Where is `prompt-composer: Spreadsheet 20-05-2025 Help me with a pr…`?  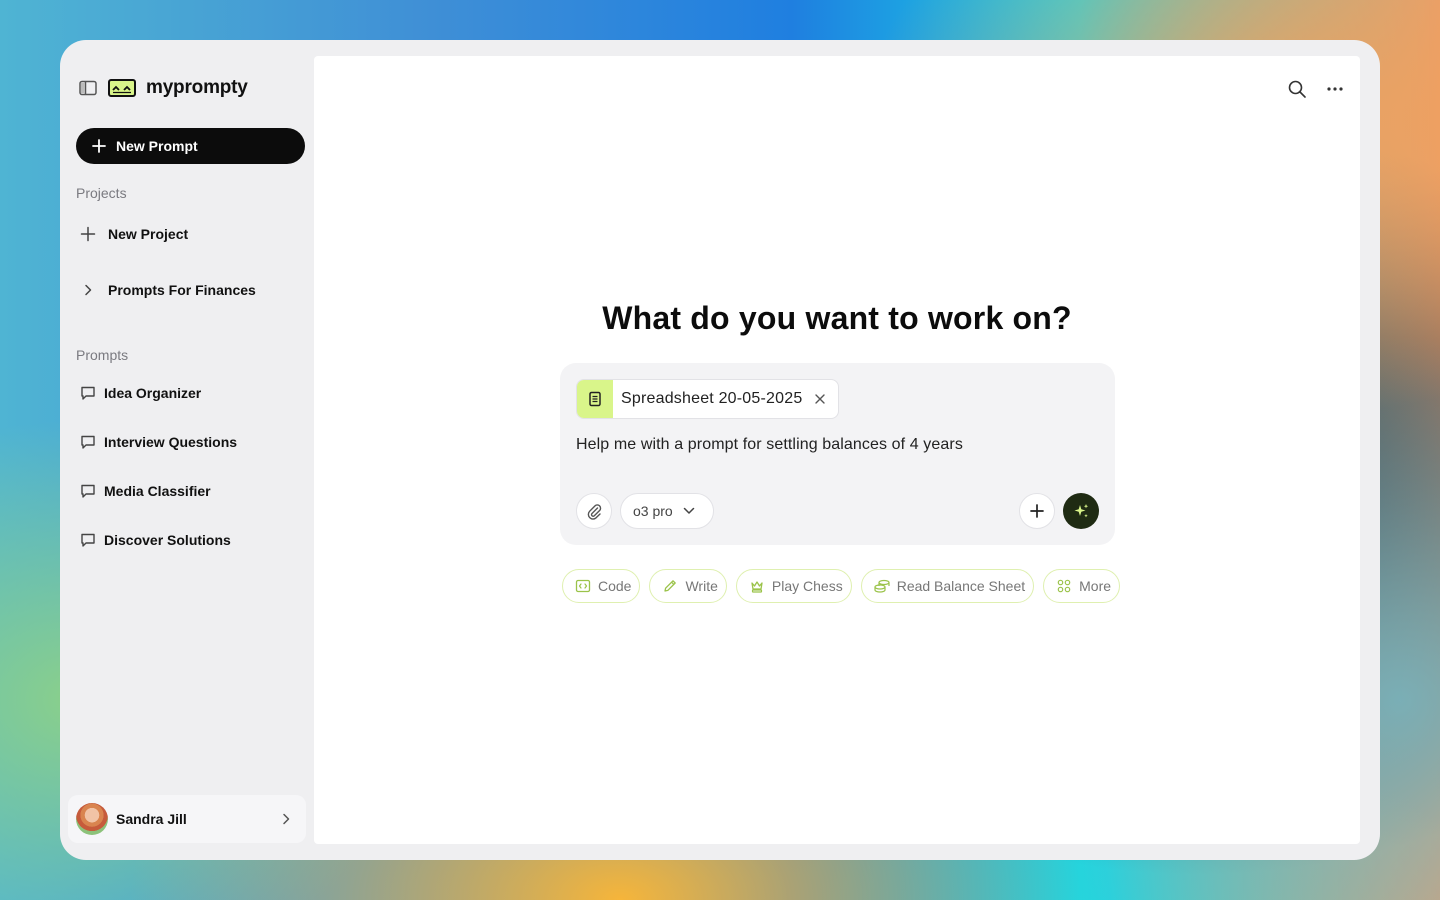 prompt-composer: Spreadsheet 20-05-2025 Help me with a pr… is located at coordinates (837, 454).